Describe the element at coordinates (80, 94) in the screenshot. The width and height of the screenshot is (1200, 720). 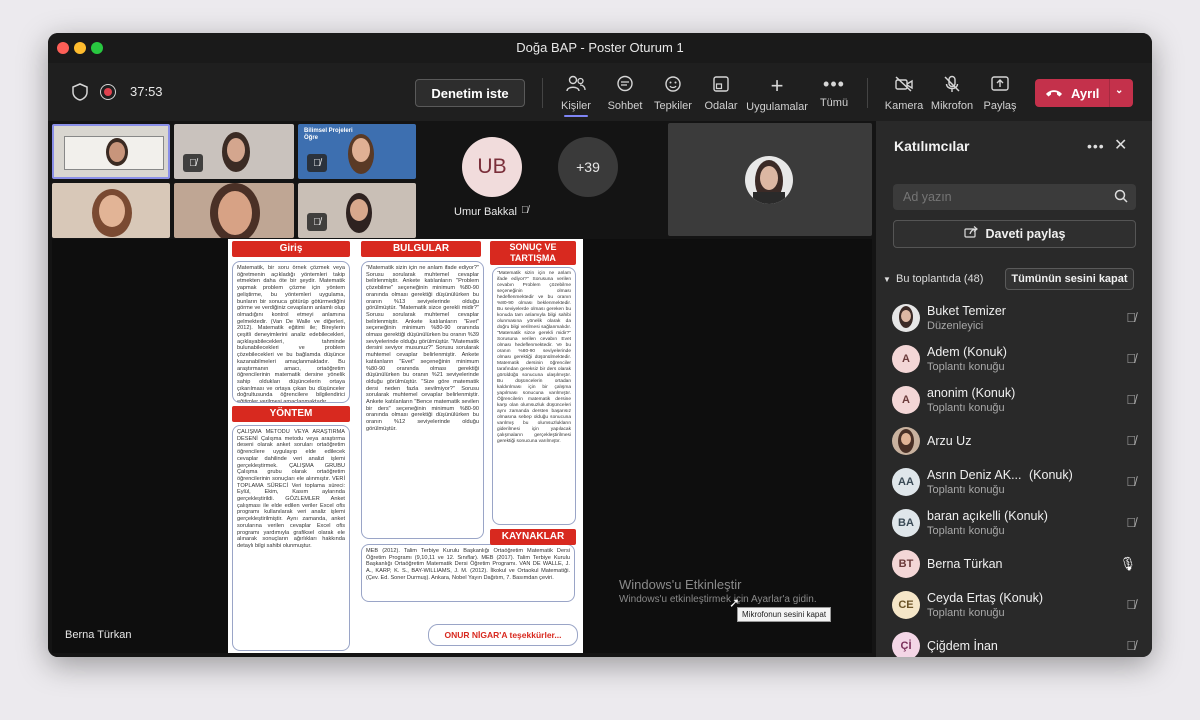
I see `shield-icon` at that location.